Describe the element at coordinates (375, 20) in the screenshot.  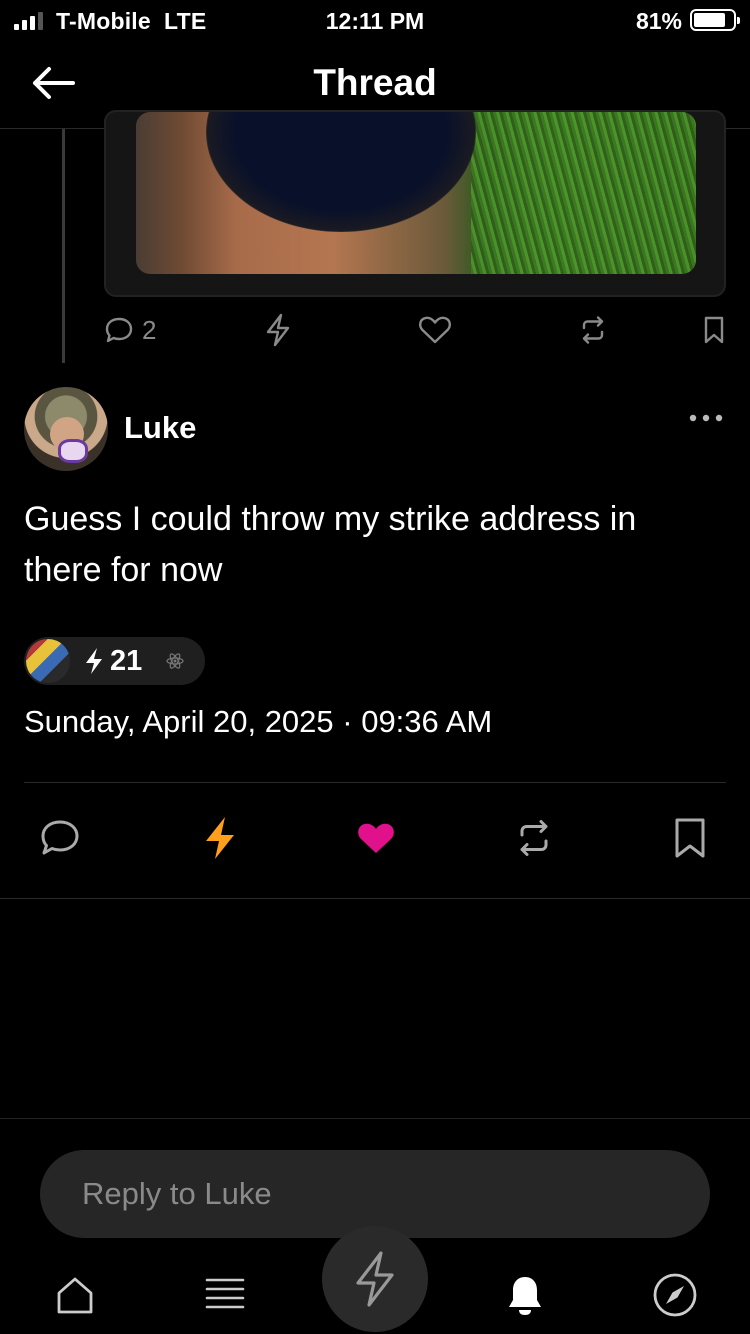
I see `status-bar: T-Mobile LTE 12:11 PM 81%` at that location.